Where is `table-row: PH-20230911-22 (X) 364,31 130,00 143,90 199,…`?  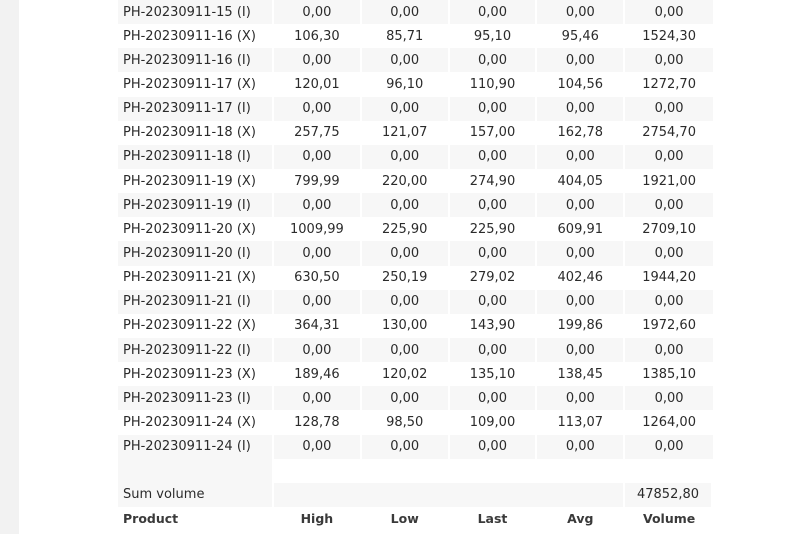 table-row: PH-20230911-22 (X) 364,31 130,00 143,90 199,… is located at coordinates (415, 325).